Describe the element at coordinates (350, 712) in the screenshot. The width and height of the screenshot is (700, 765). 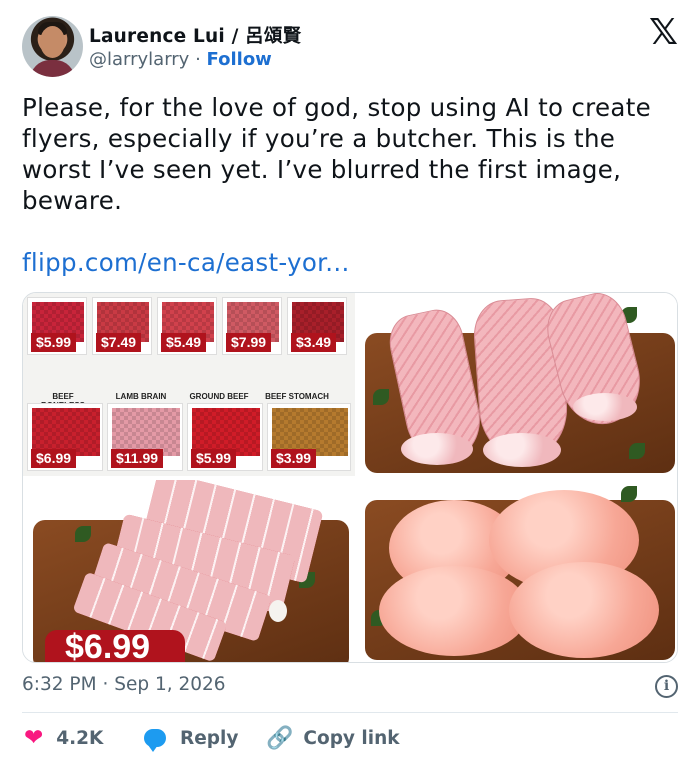
I see `divider` at that location.